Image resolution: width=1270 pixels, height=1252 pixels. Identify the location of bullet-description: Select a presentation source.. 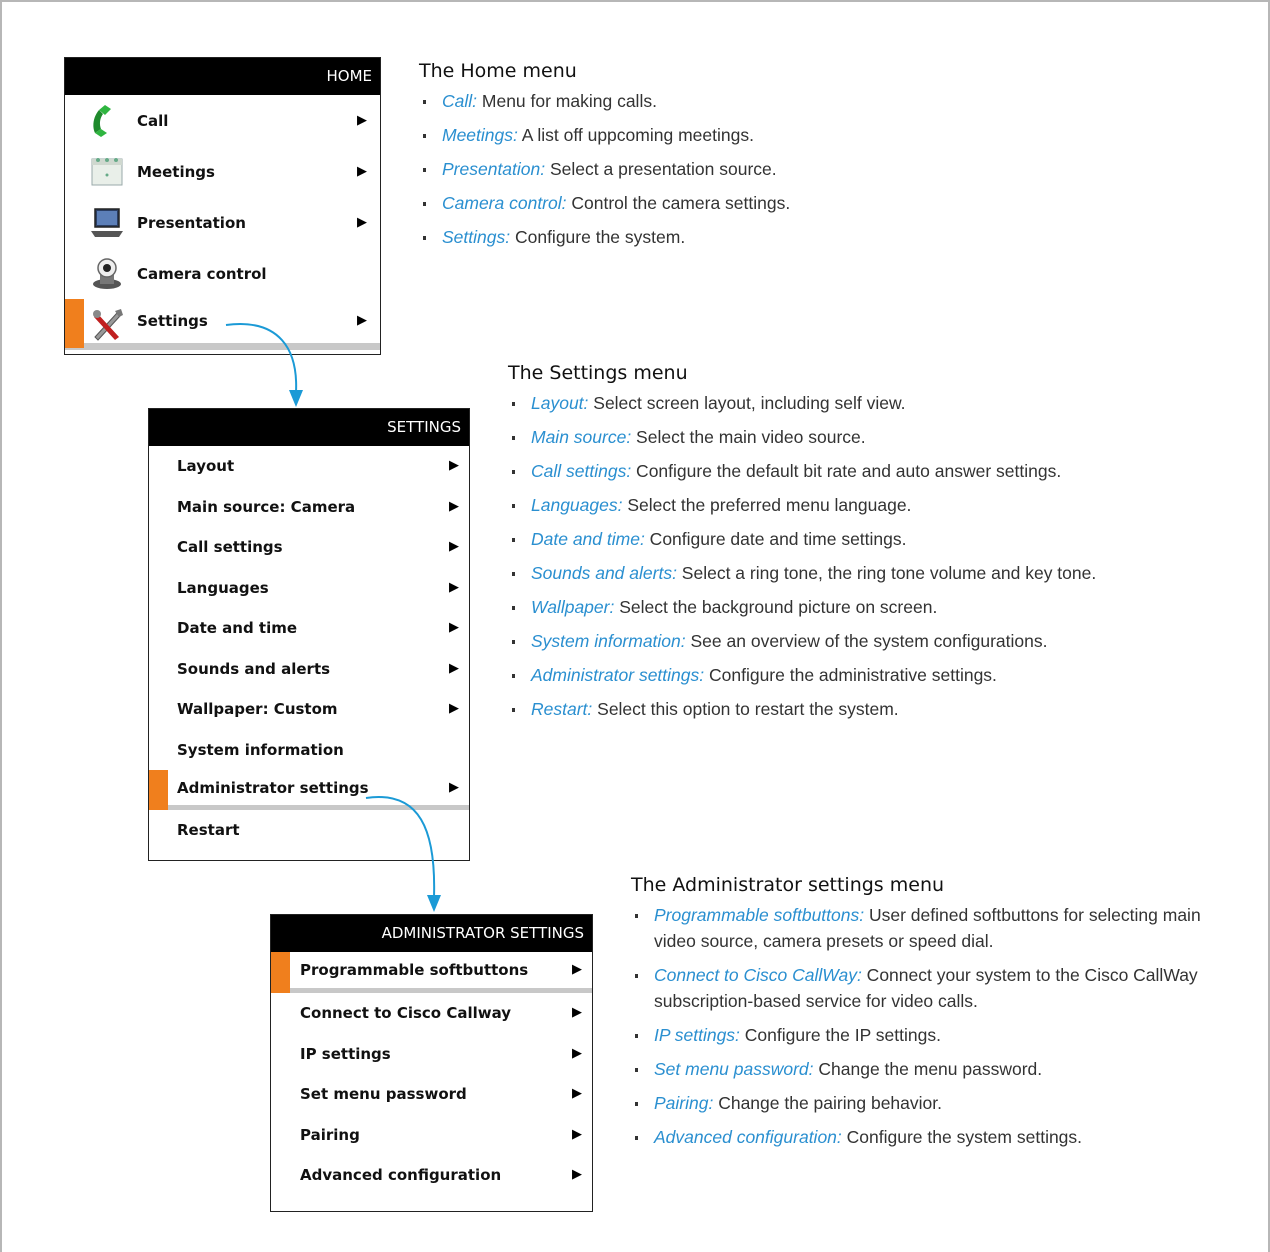
(661, 169).